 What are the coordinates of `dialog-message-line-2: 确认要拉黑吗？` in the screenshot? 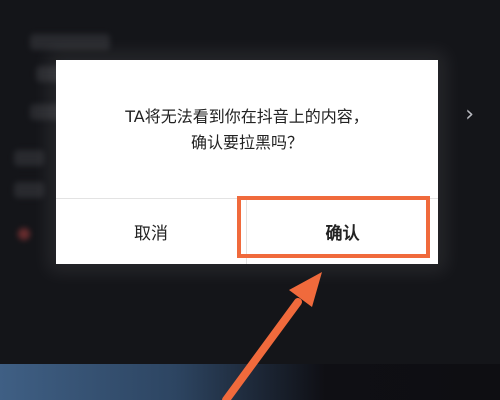 It's located at (246, 142).